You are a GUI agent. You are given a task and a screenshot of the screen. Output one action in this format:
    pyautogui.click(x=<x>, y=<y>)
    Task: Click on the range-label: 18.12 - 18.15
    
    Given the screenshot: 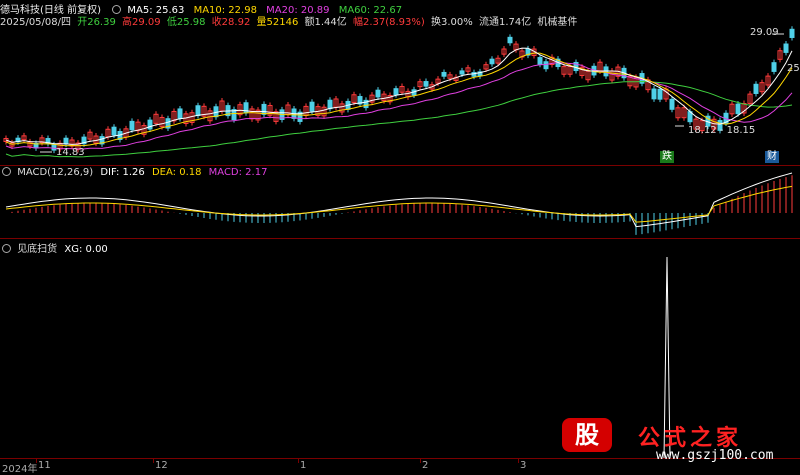 What is the action you would take?
    pyautogui.click(x=722, y=130)
    